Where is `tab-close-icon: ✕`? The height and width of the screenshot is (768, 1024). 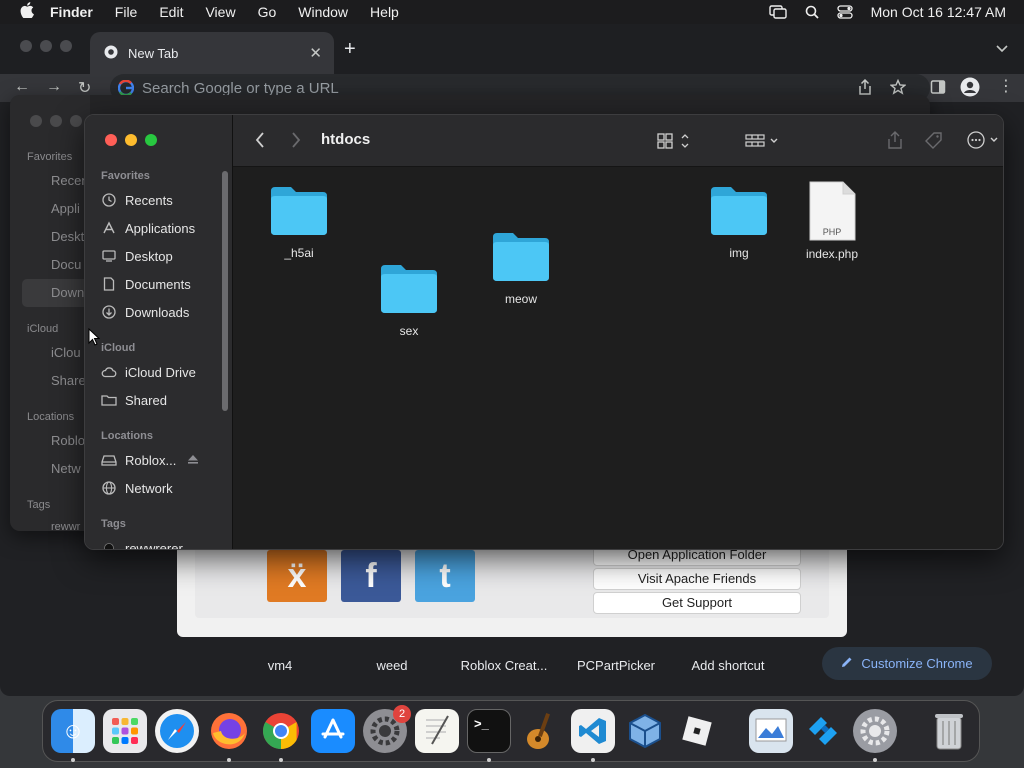 tab-close-icon: ✕ is located at coordinates (315, 53).